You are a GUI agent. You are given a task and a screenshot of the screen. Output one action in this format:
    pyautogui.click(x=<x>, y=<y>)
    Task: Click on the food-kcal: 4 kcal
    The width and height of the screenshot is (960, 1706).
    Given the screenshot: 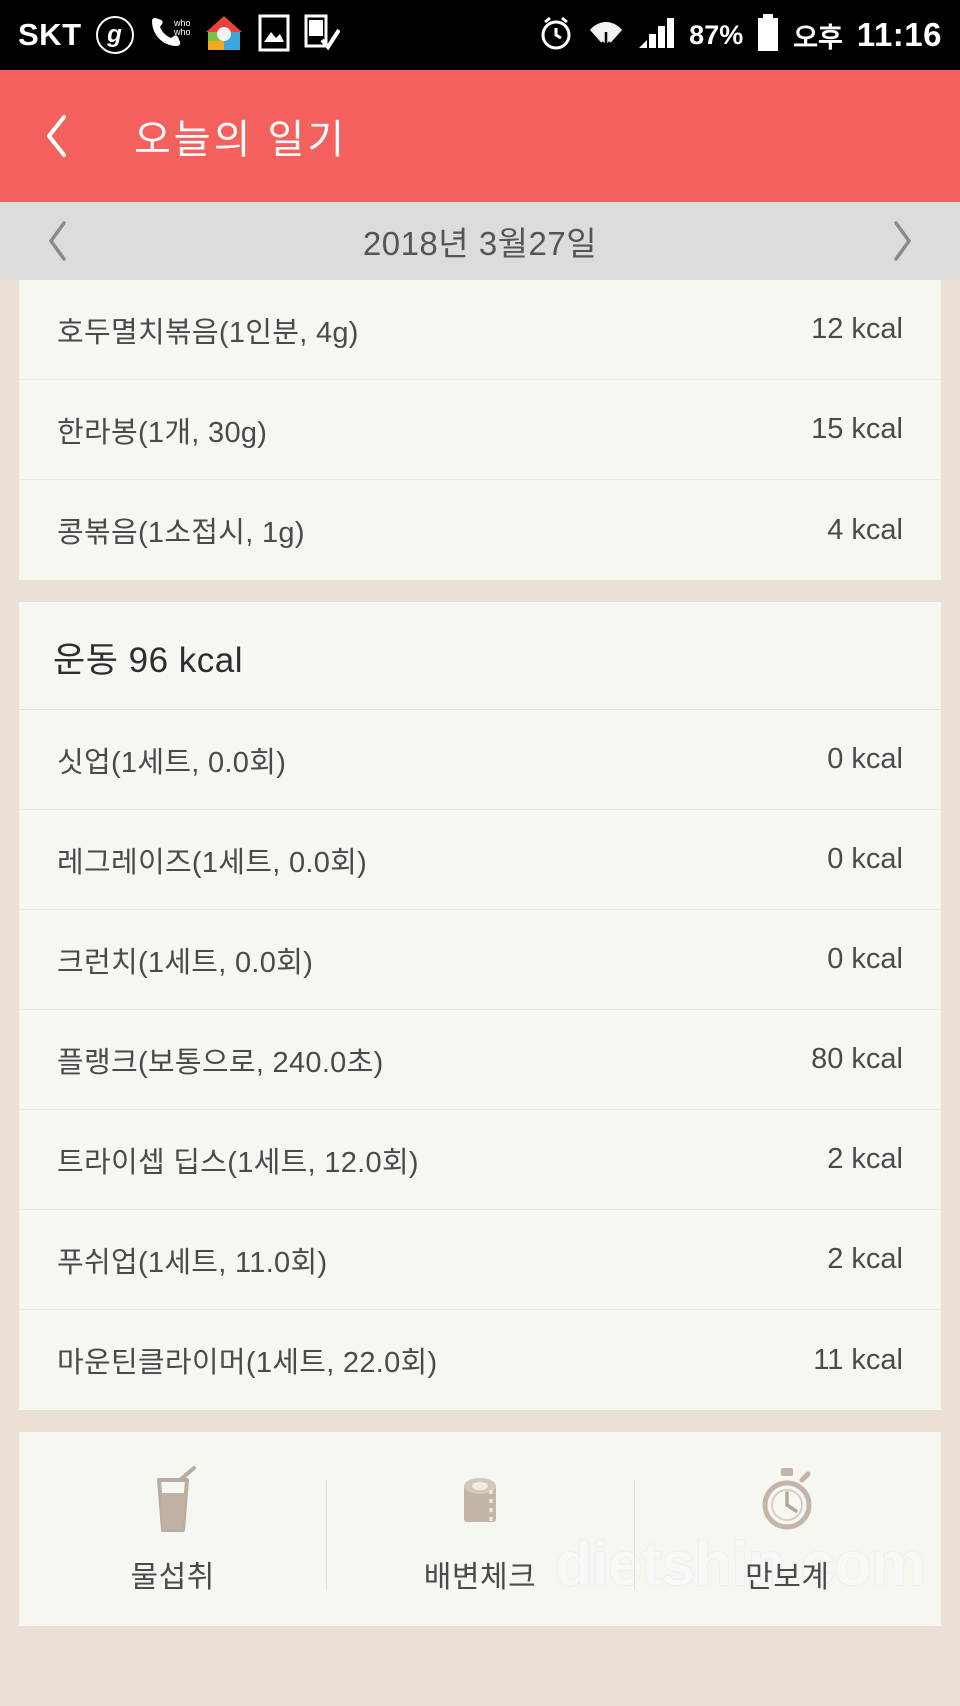 What is the action you would take?
    pyautogui.click(x=865, y=529)
    